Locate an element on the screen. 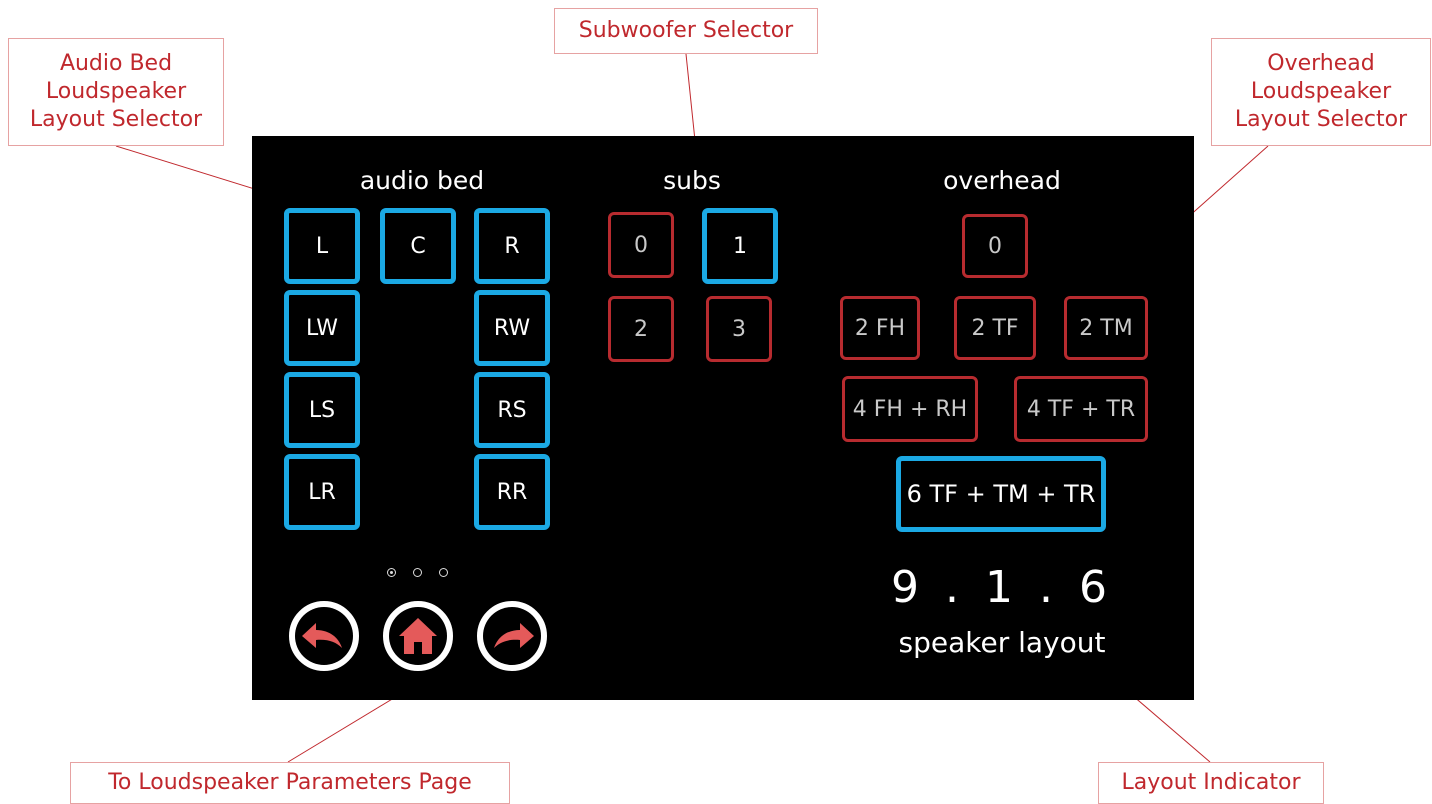 Image resolution: width=1432 pixels, height=804 pixels. layout-indicator-label: speaker layout is located at coordinates (1002, 642).